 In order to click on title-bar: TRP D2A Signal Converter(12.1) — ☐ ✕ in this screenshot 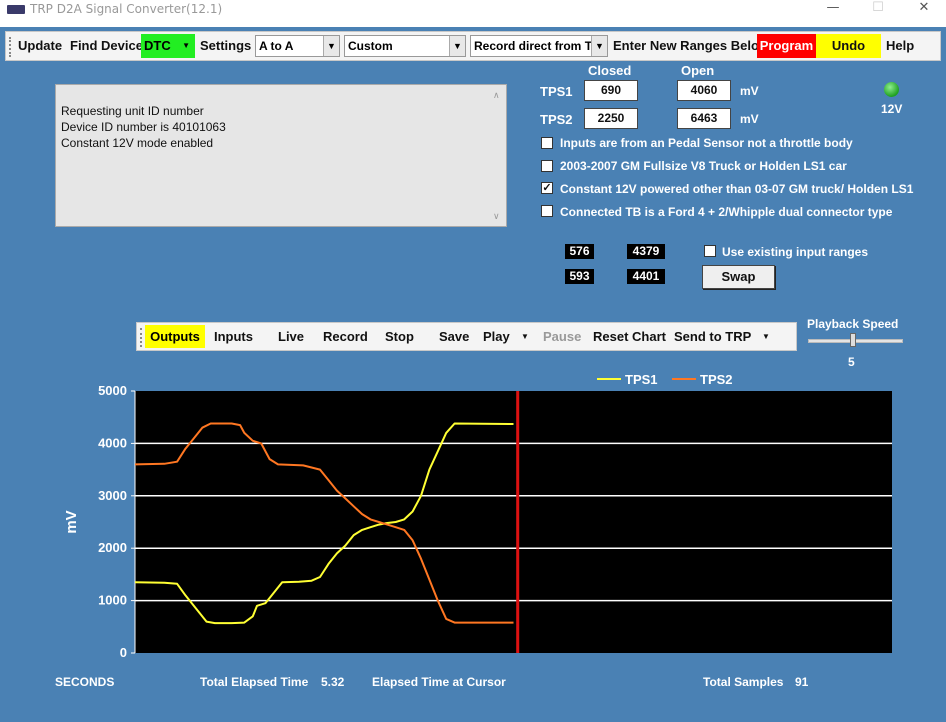, I will do `click(473, 10)`.